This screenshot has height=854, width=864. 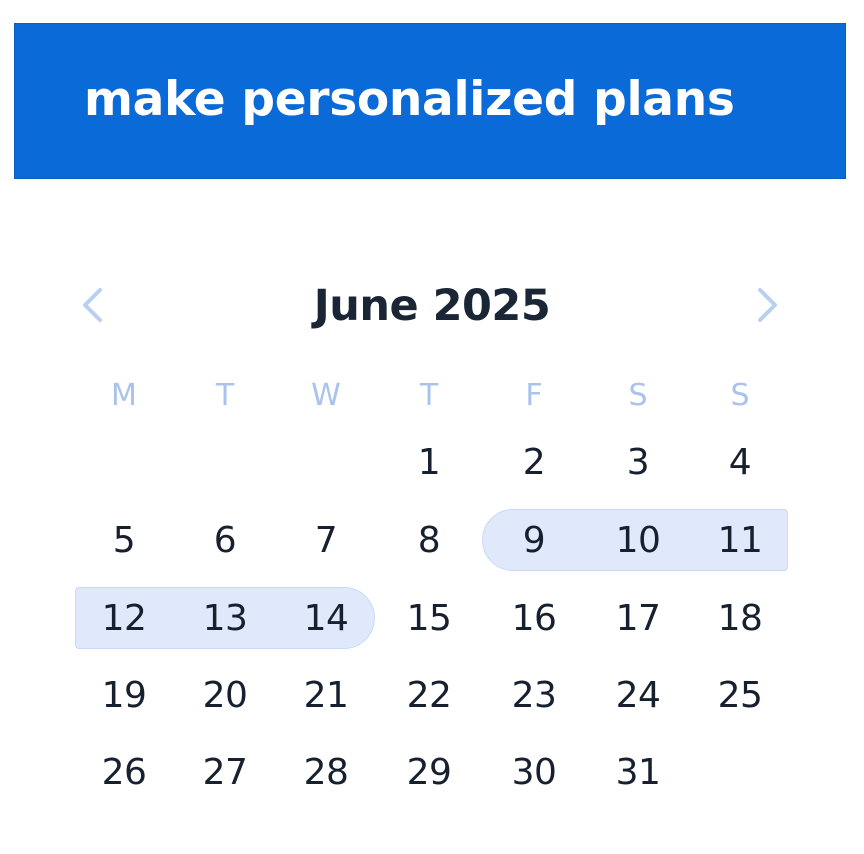 I want to click on day-cell: 2, so click(x=534, y=463).